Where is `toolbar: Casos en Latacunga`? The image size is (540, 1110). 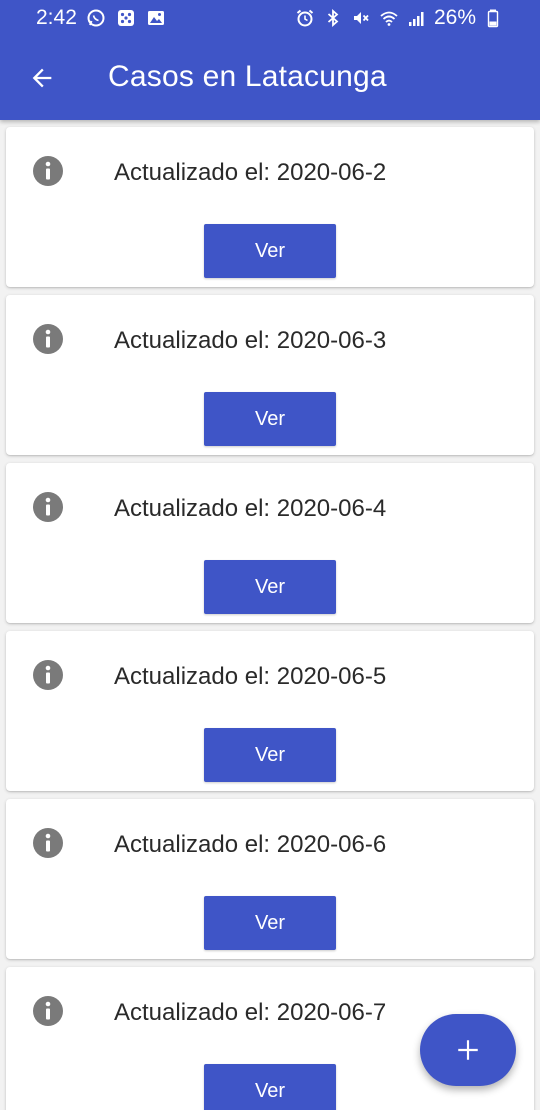 toolbar: Casos en Latacunga is located at coordinates (270, 79).